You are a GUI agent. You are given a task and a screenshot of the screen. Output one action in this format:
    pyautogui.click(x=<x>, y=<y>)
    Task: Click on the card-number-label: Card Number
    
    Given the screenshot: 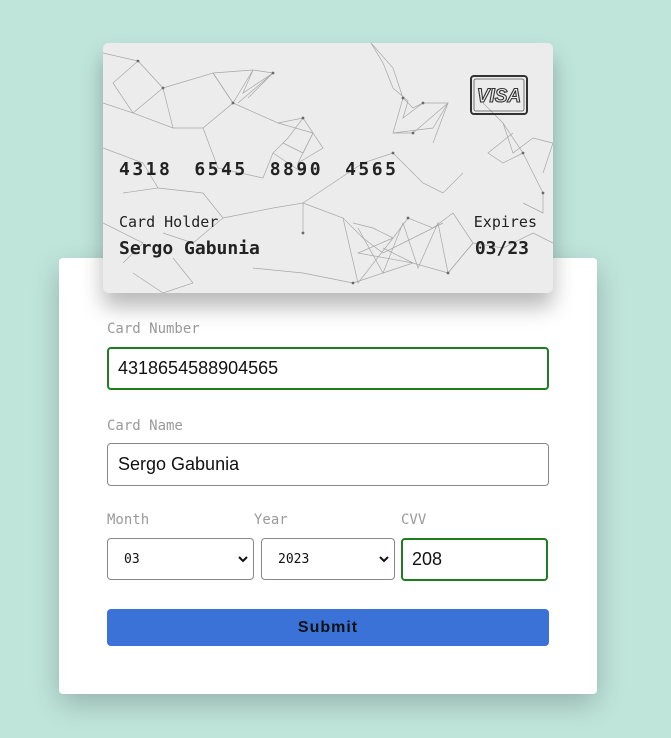 What is the action you would take?
    pyautogui.click(x=153, y=329)
    